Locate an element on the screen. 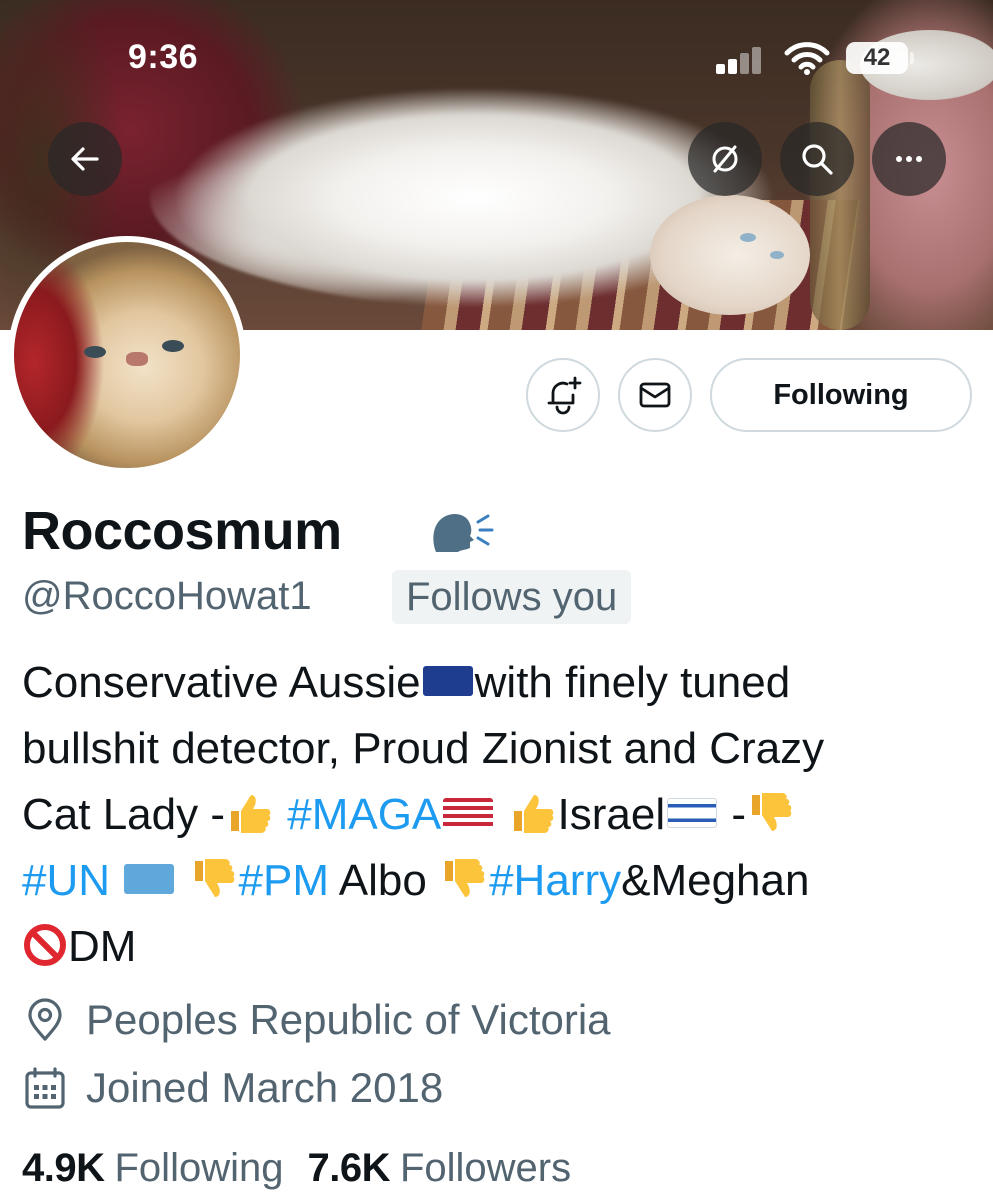 The width and height of the screenshot is (993, 1199). back-arrow-icon is located at coordinates (85, 159).